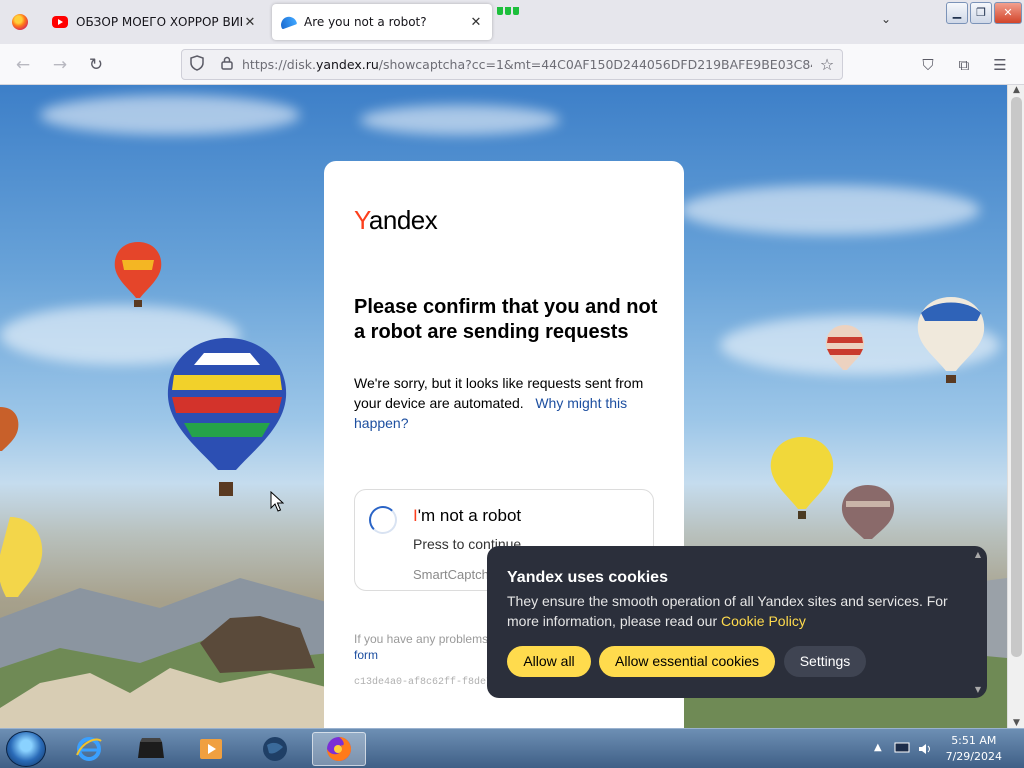 The image size is (1024, 768). I want to click on scroll-thumb, so click(1016, 377).